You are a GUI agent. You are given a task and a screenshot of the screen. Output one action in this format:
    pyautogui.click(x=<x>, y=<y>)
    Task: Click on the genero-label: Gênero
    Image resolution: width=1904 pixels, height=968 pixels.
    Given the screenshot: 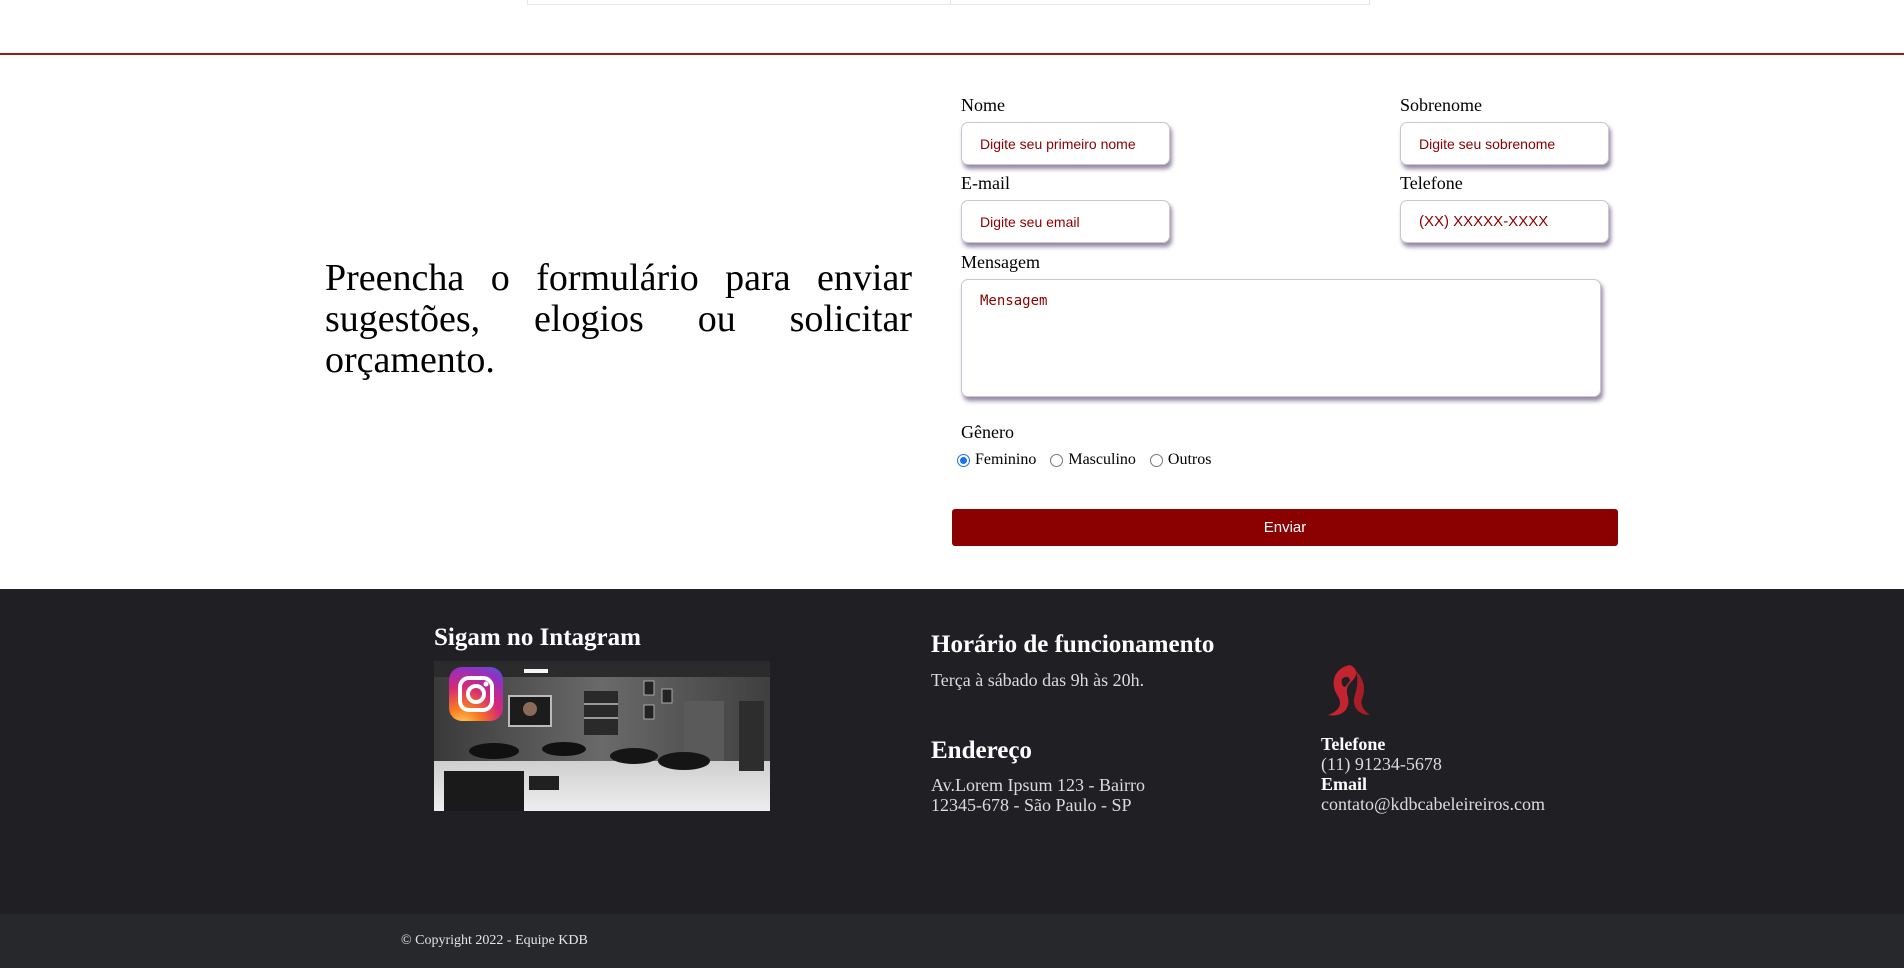 What is the action you would take?
    pyautogui.click(x=987, y=432)
    